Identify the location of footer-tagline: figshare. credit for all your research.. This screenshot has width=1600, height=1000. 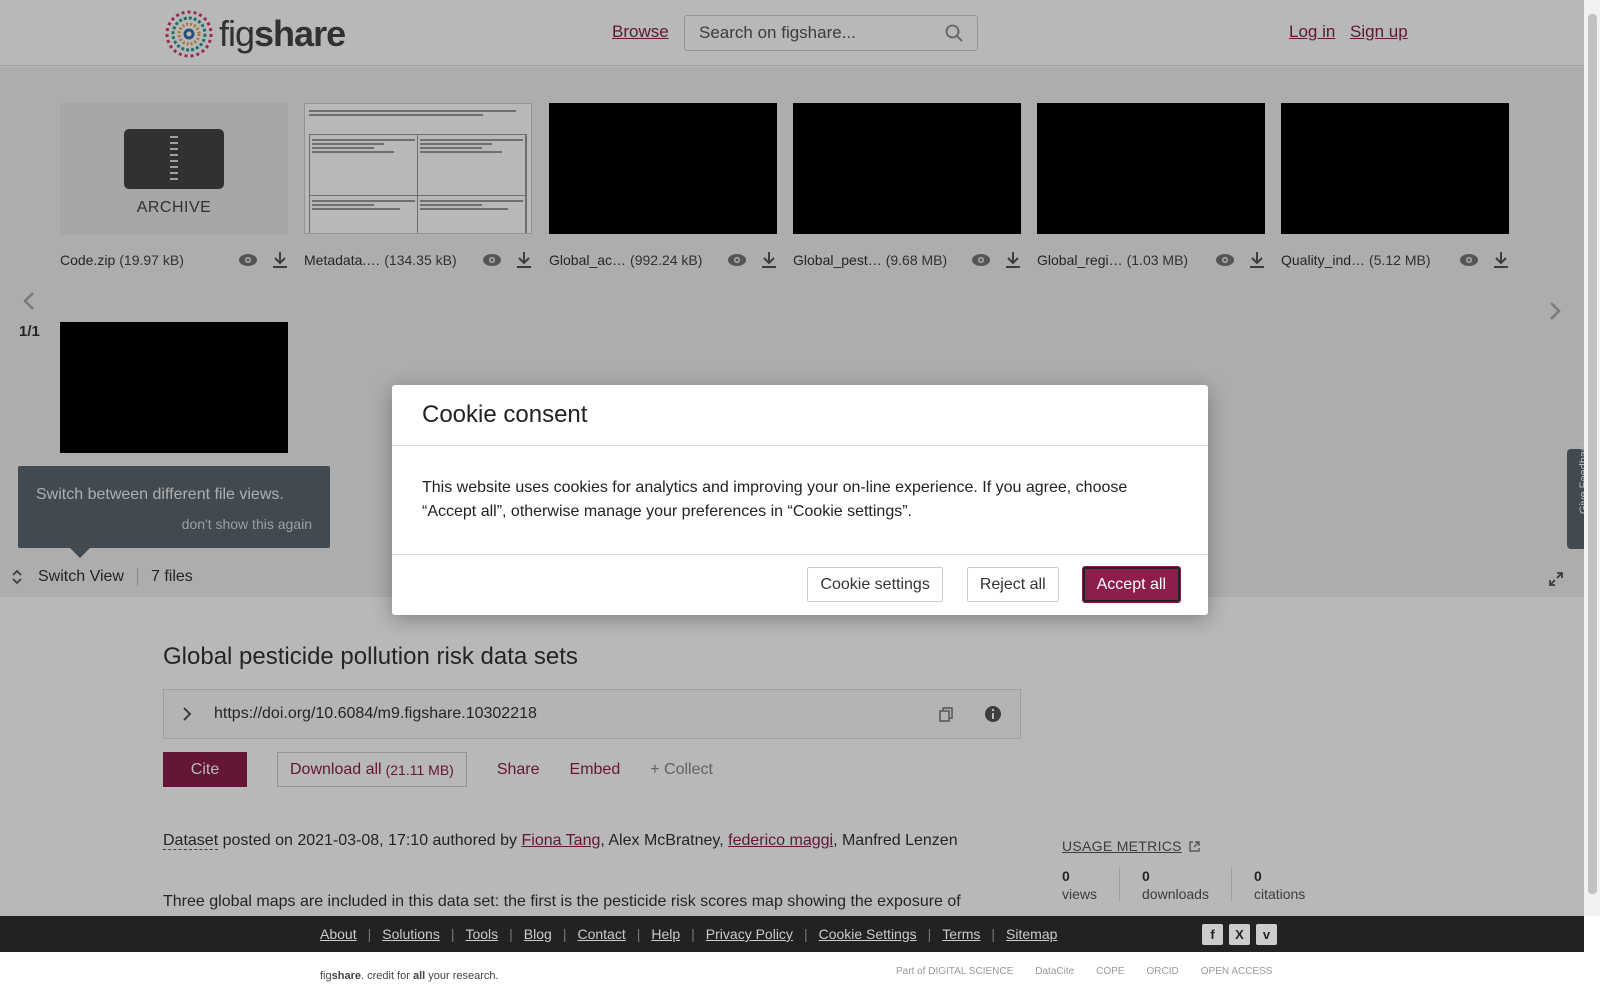
(409, 976).